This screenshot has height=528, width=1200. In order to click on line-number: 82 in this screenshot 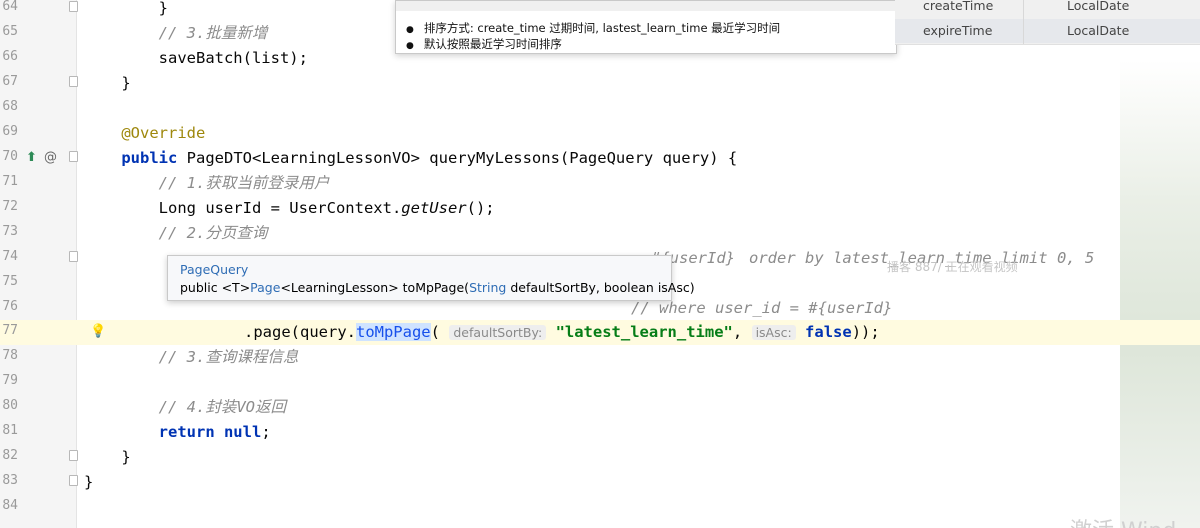, I will do `click(10, 455)`.